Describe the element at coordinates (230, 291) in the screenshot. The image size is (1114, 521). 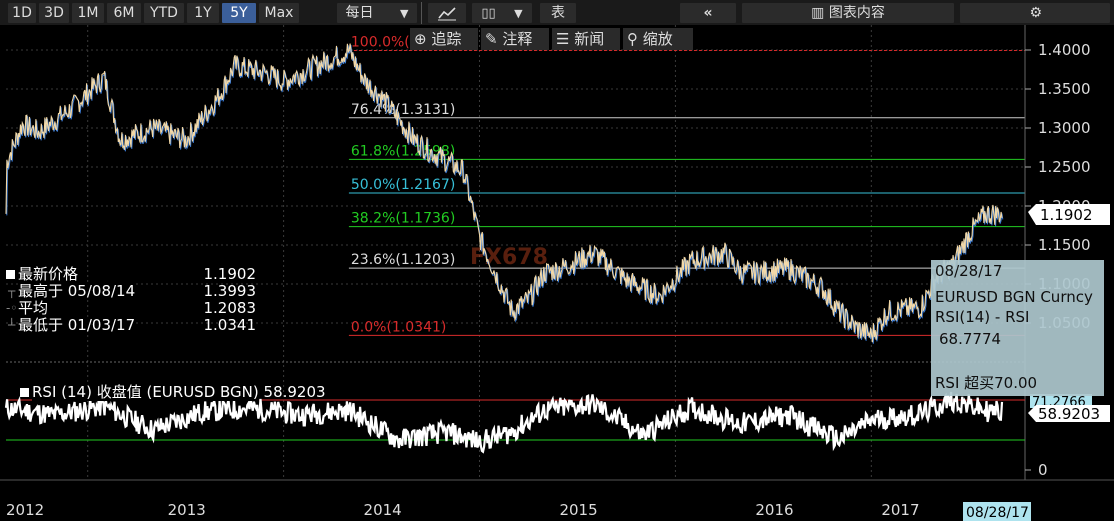
I see `legend-high-value: 1.3993` at that location.